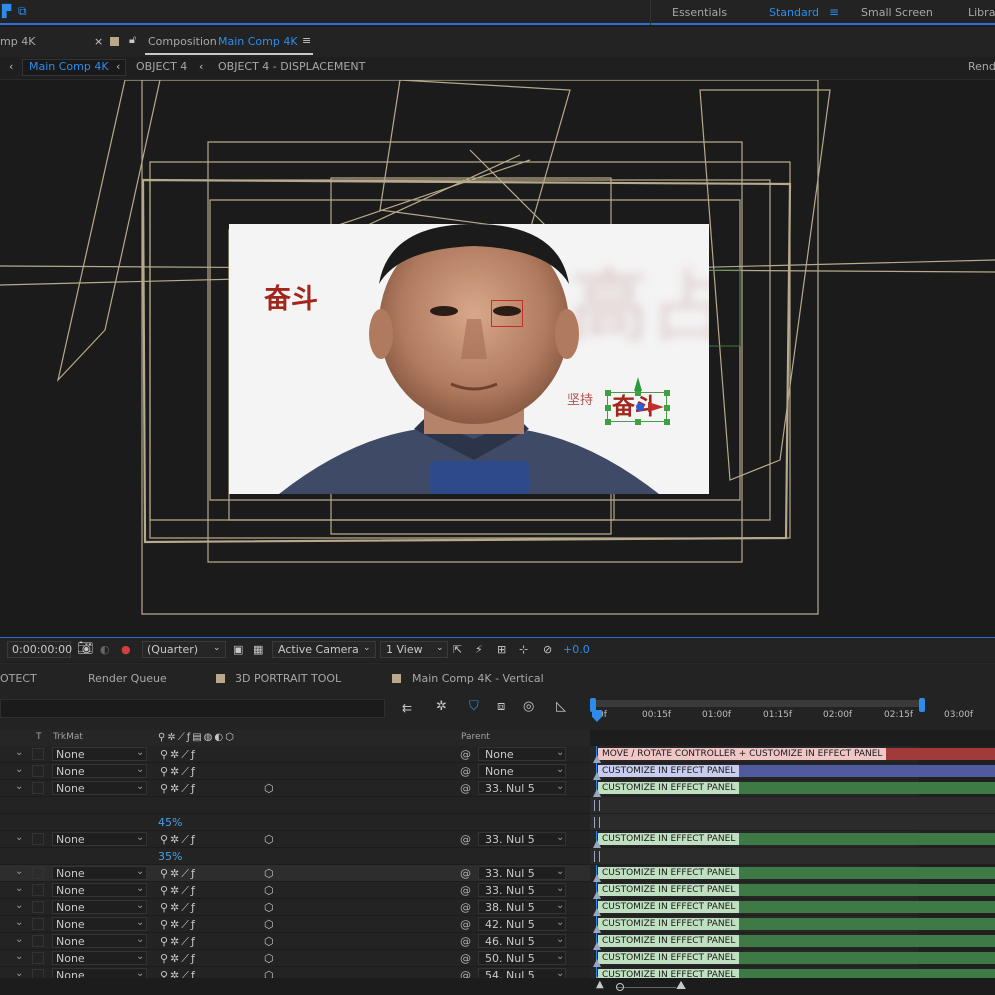 The width and height of the screenshot is (995, 995). Describe the element at coordinates (922, 705) in the screenshot. I see `work-area-end-handle` at that location.